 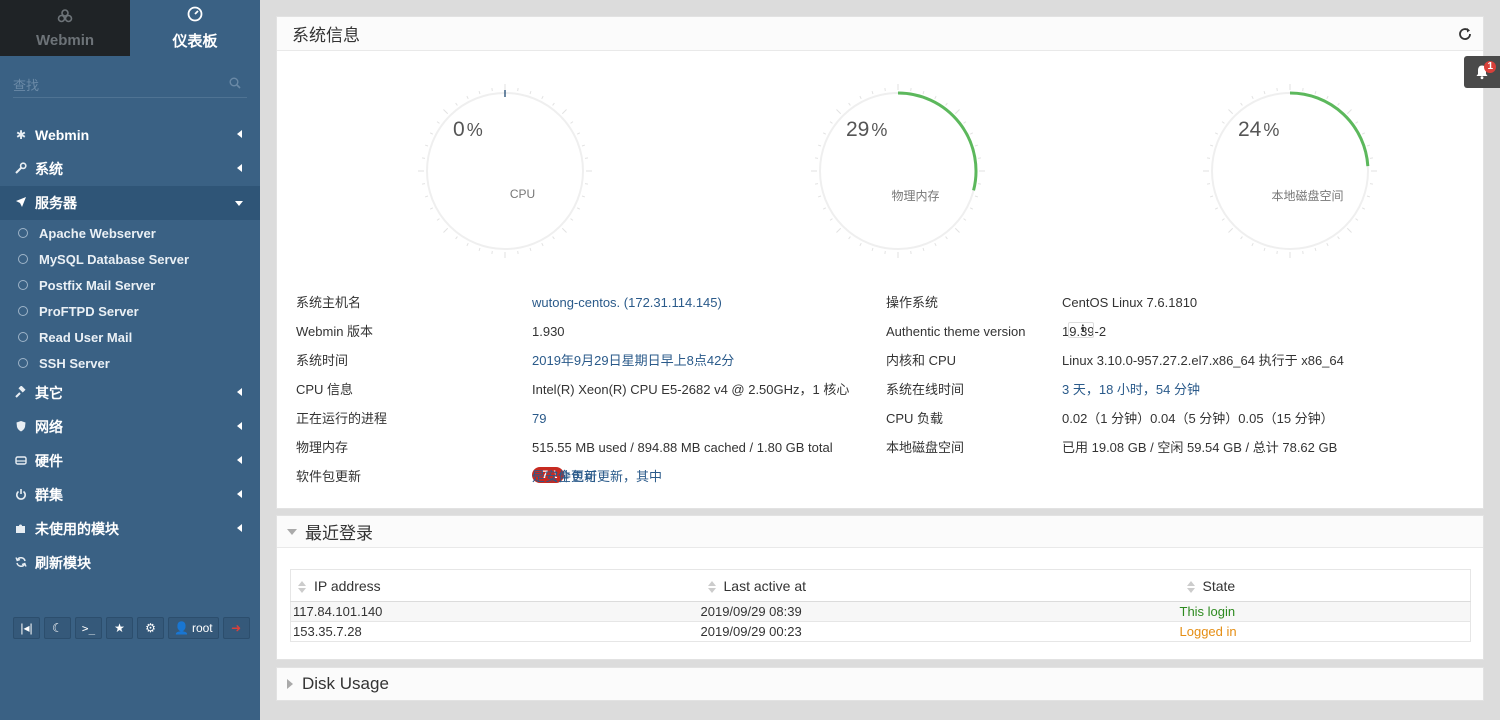 I want to click on caret-left-icon, so click(x=239, y=494).